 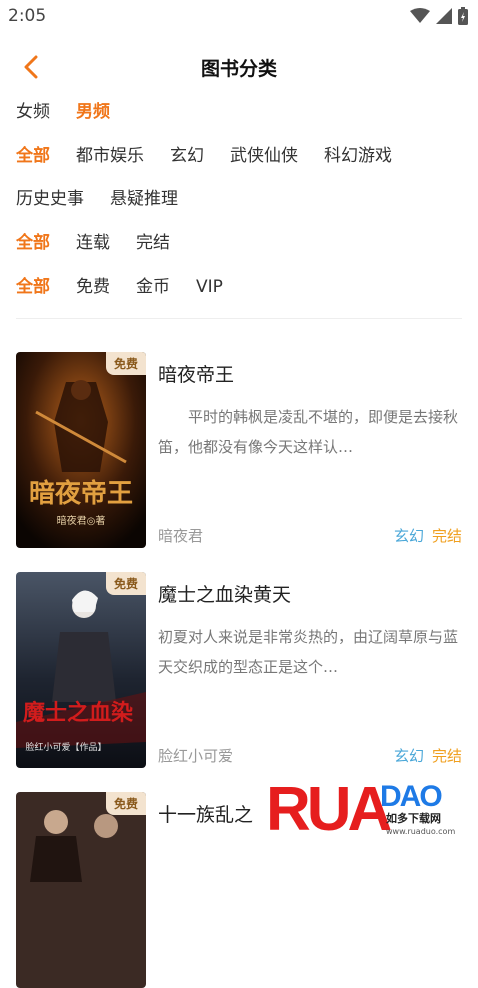 What do you see at coordinates (153, 287) in the screenshot?
I see `filter-price-coins: 金币` at bounding box center [153, 287].